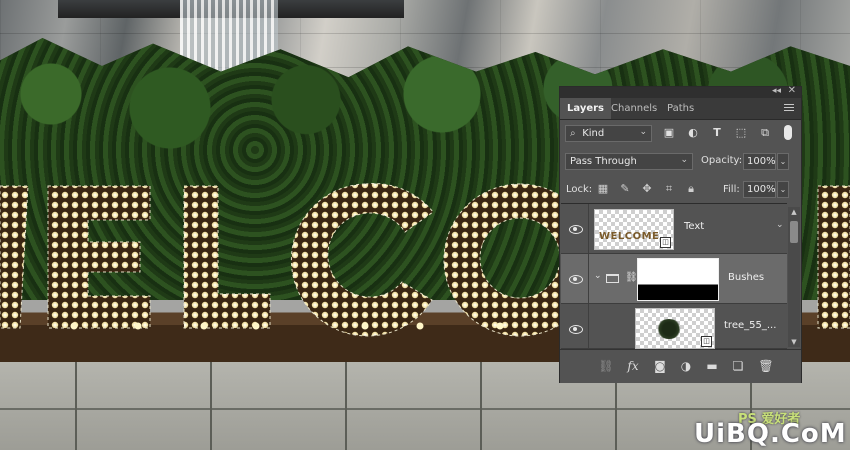 This screenshot has height=450, width=850. What do you see at coordinates (759, 161) in the screenshot?
I see `opacity-input: 100%` at bounding box center [759, 161].